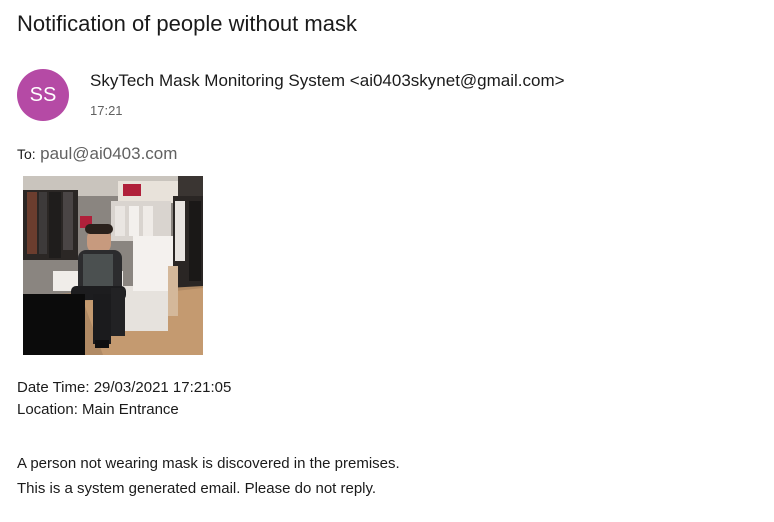 Image resolution: width=774 pixels, height=522 pixels. What do you see at coordinates (98, 409) in the screenshot?
I see `location-line: Location: Main Entrance` at bounding box center [98, 409].